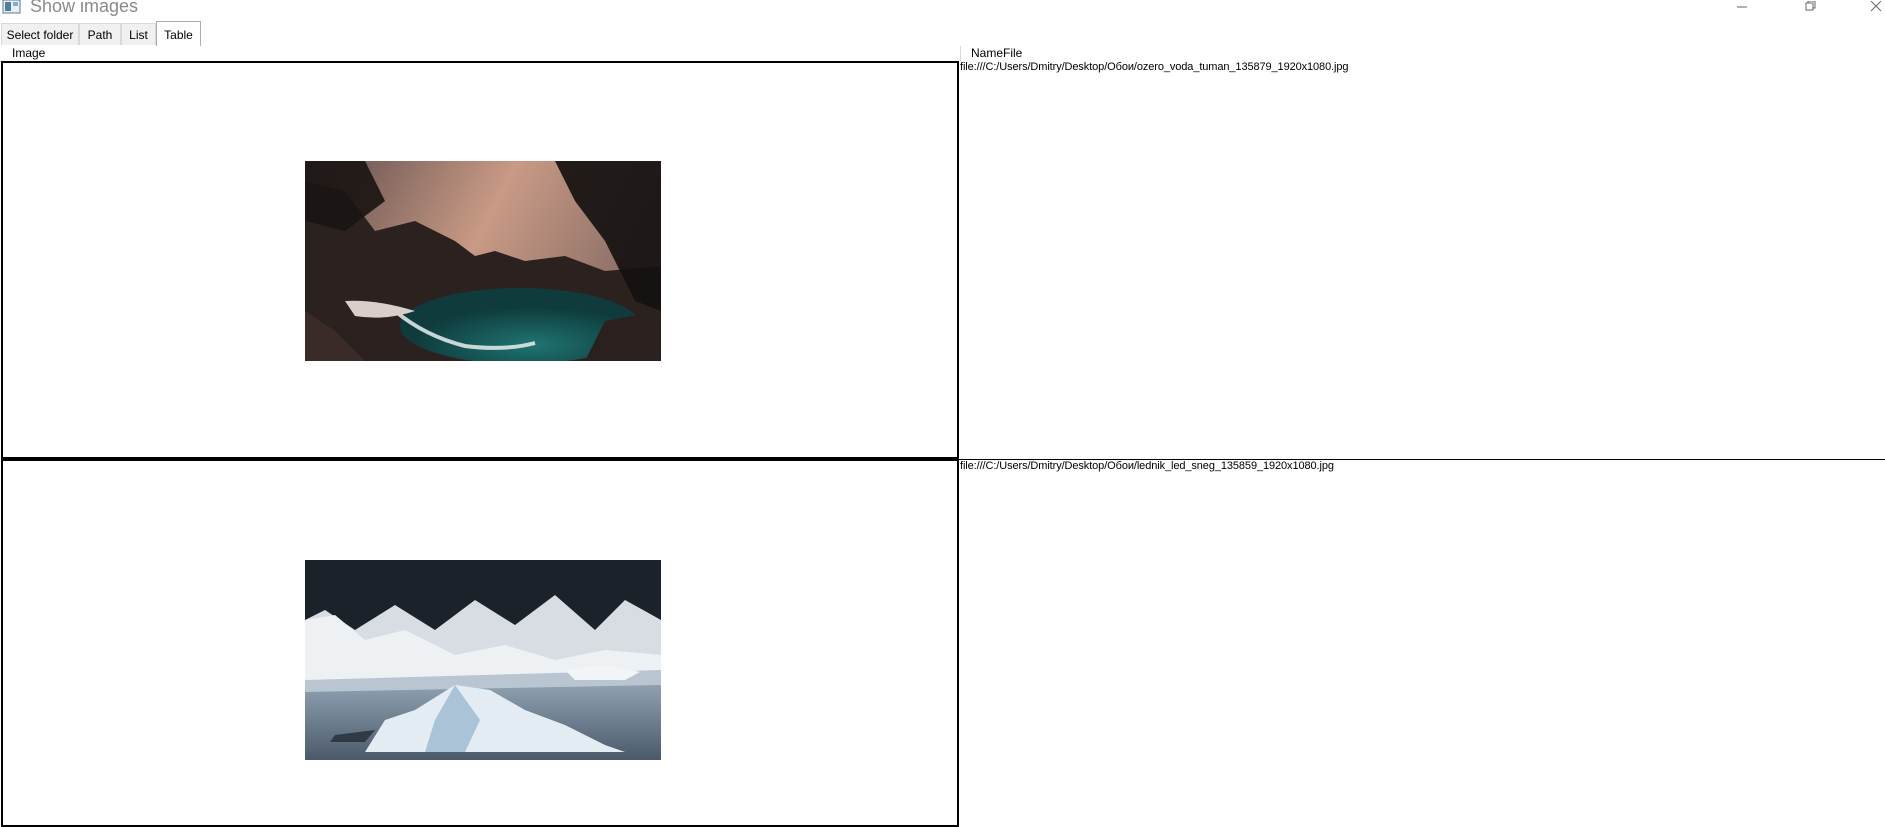  Describe the element at coordinates (138, 34) in the screenshot. I see `tab-list: List` at that location.